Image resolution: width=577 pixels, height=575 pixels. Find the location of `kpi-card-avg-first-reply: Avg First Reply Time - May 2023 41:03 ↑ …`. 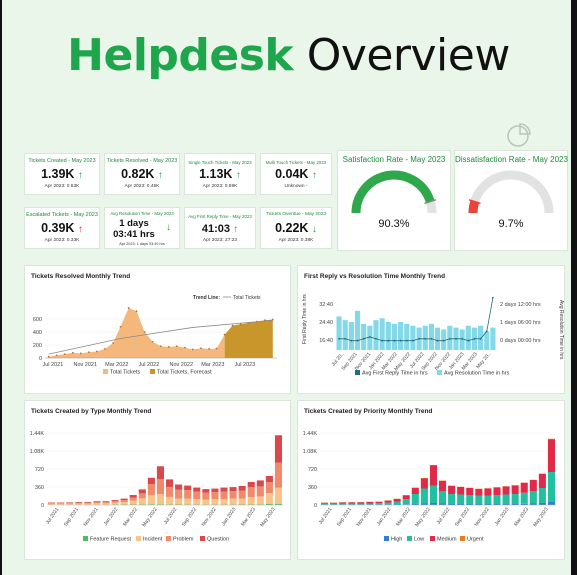

kpi-card-avg-first-reply: Avg First Reply Time - May 2023 41:03 ↑ … is located at coordinates (220, 228).